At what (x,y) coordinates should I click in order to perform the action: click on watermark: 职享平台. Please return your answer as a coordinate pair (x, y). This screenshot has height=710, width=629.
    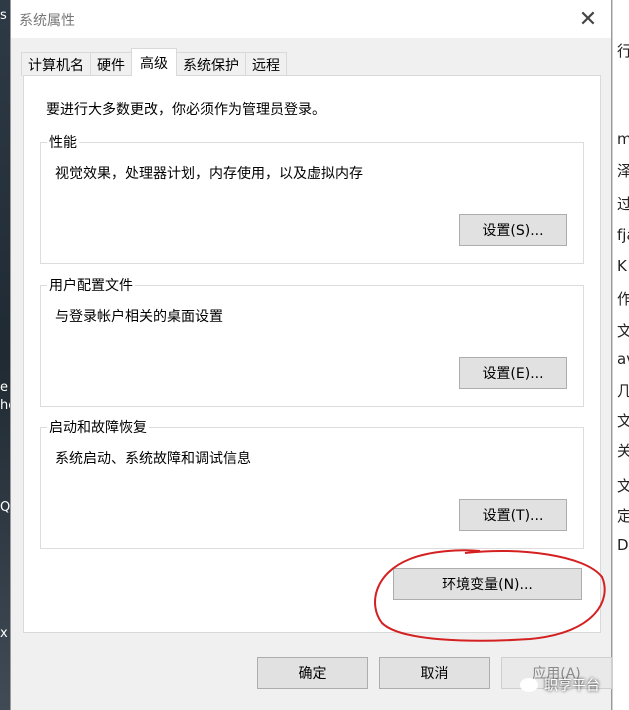
    Looking at the image, I should click on (560, 685).